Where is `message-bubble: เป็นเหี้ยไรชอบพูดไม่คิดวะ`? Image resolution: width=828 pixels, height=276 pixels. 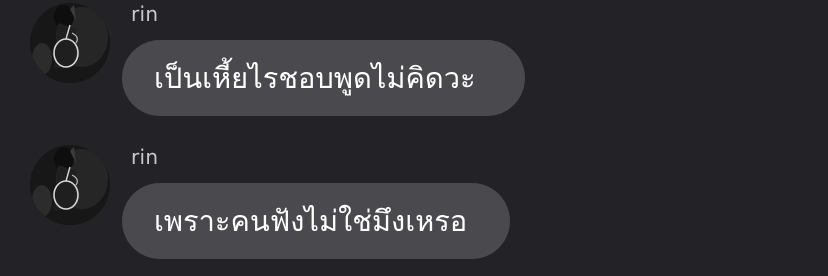
message-bubble: เป็นเหี้ยไรชอบพูดไม่คิดวะ is located at coordinates (323, 78).